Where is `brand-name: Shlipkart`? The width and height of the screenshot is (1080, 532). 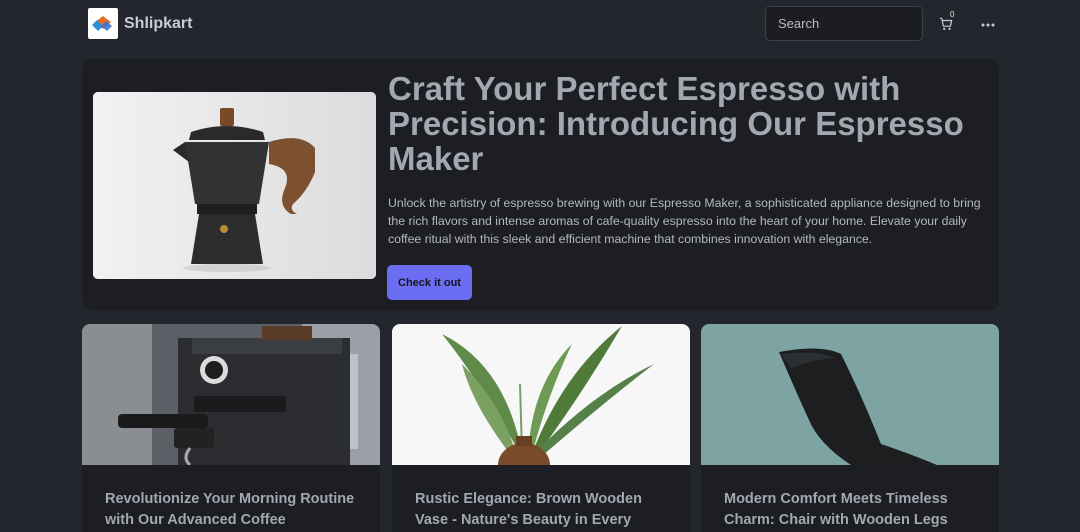 brand-name: Shlipkart is located at coordinates (158, 23).